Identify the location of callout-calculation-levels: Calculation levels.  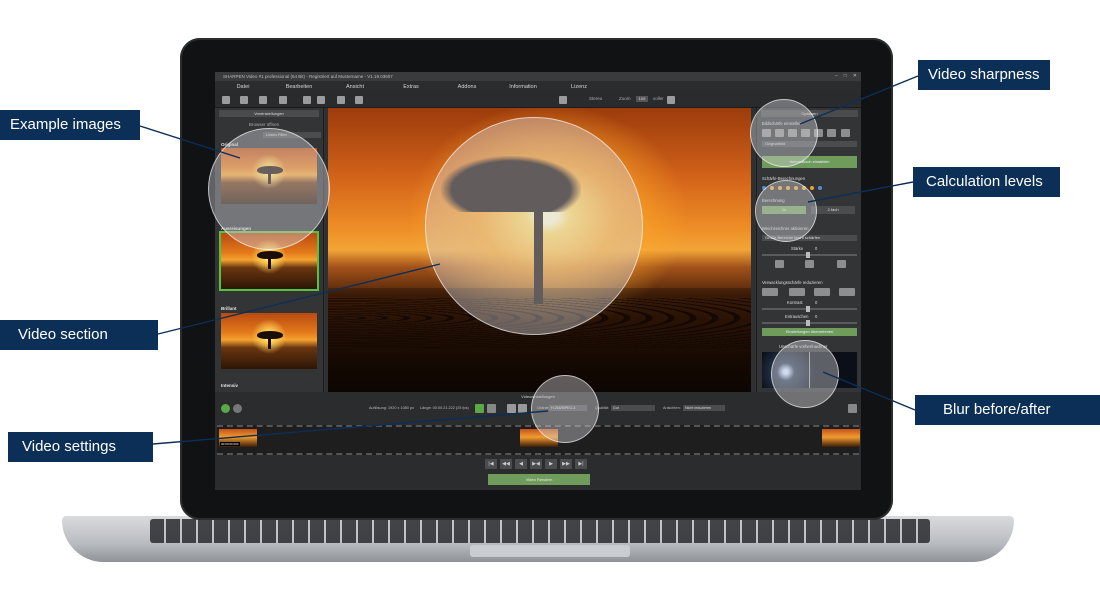
(986, 182).